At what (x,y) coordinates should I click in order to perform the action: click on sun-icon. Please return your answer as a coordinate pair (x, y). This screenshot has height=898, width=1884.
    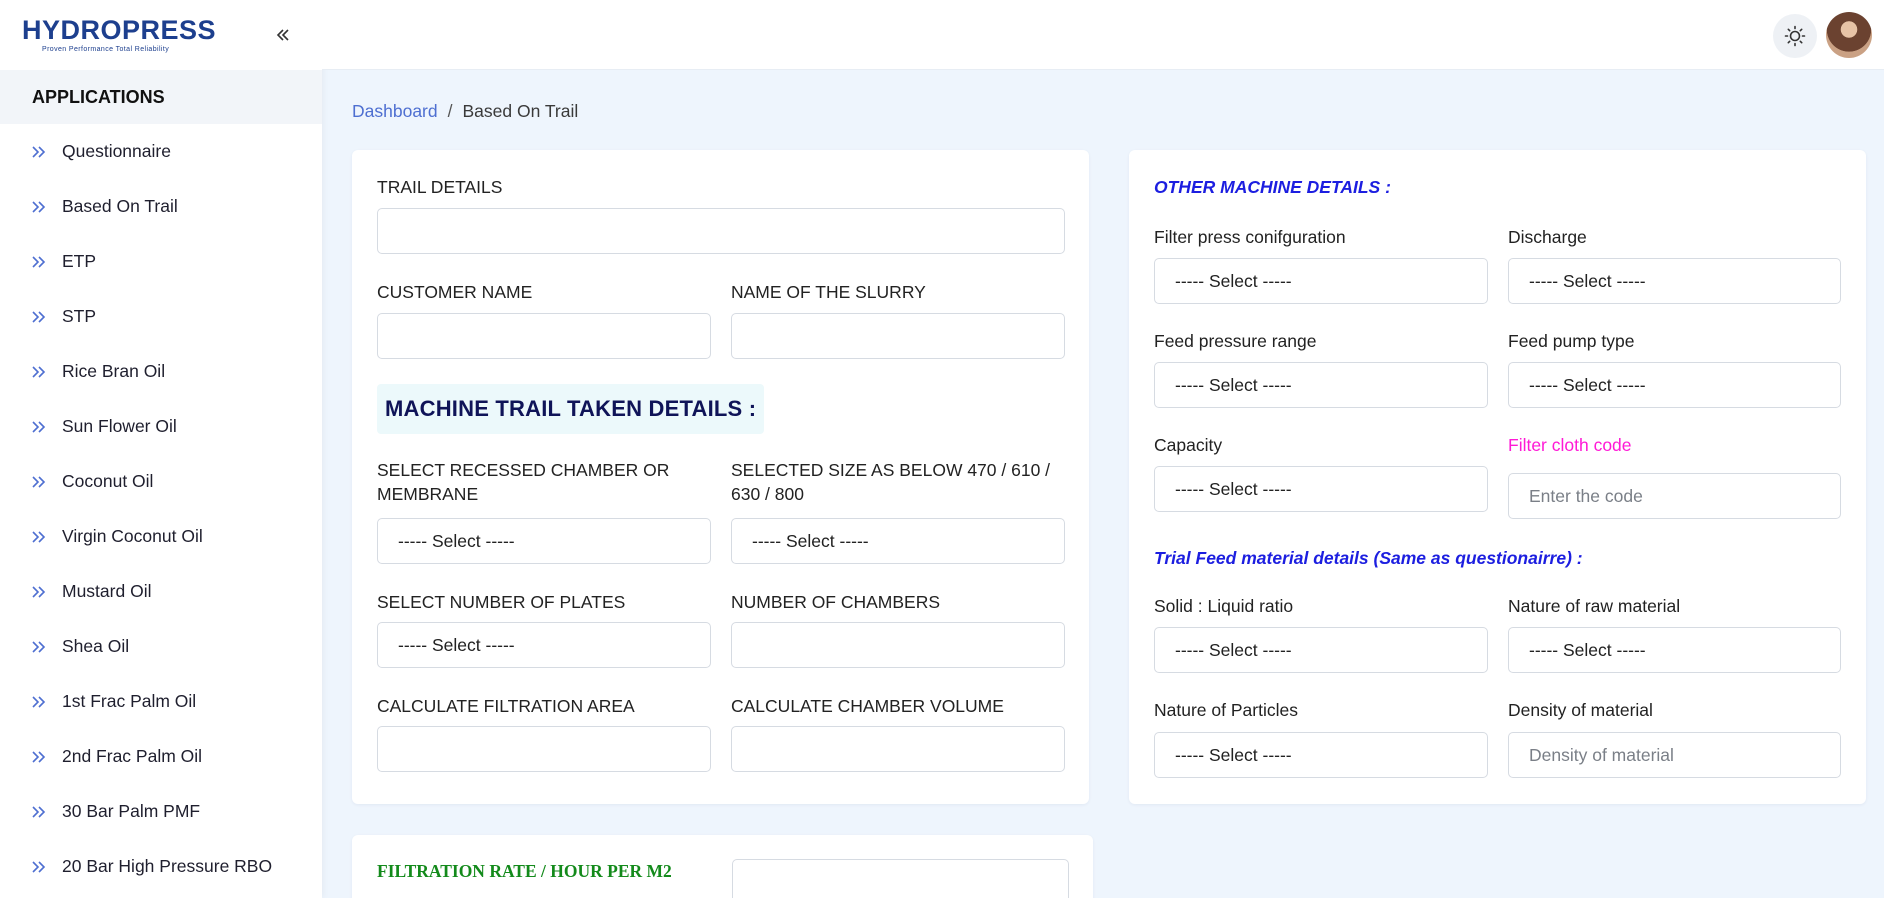
    Looking at the image, I should click on (1795, 36).